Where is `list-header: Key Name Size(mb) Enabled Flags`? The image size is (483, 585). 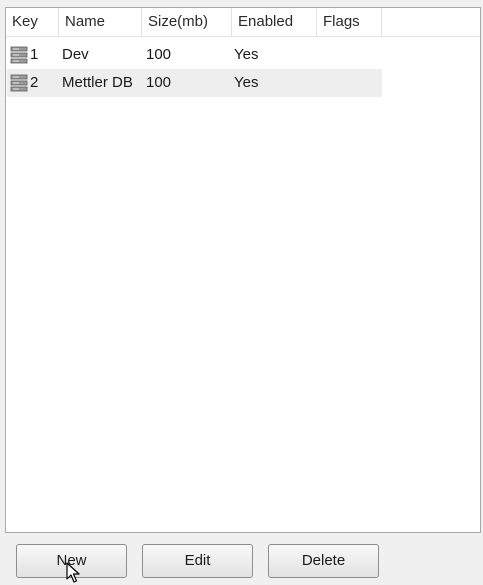
list-header: Key Name Size(mb) Enabled Flags is located at coordinates (243, 22).